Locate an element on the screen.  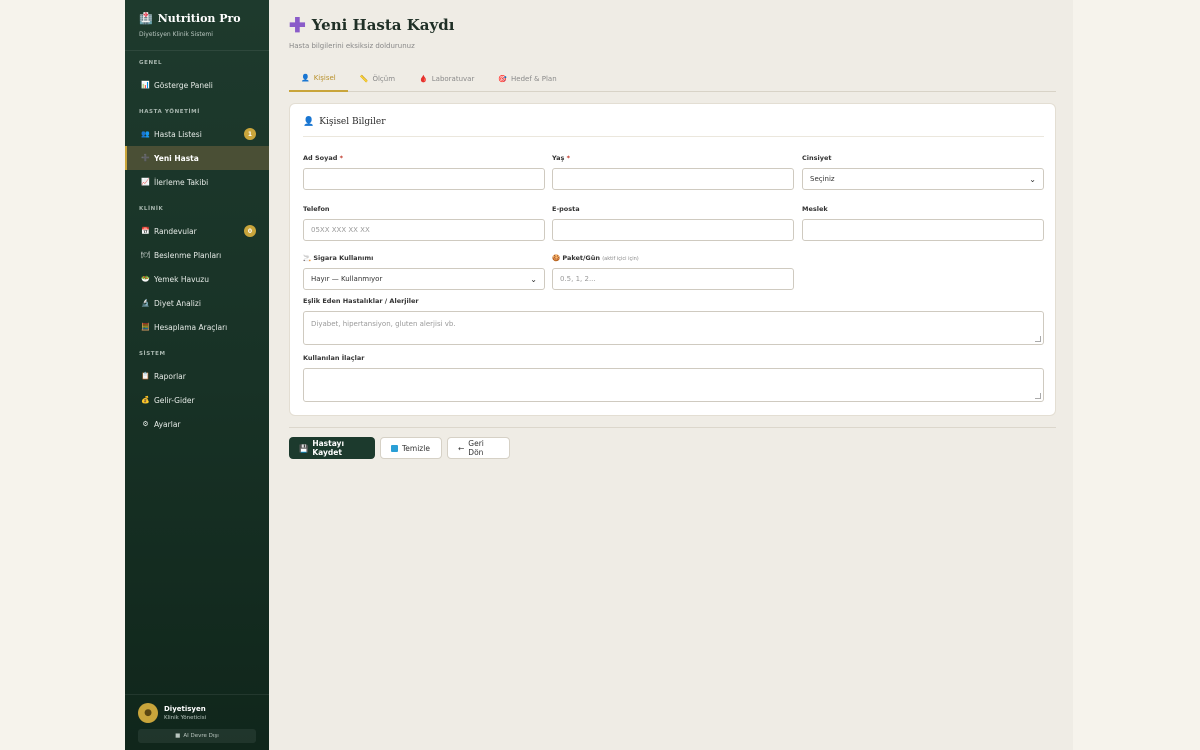
sidebar-item-finance: 💰 Gelir-Gider is located at coordinates (197, 400).